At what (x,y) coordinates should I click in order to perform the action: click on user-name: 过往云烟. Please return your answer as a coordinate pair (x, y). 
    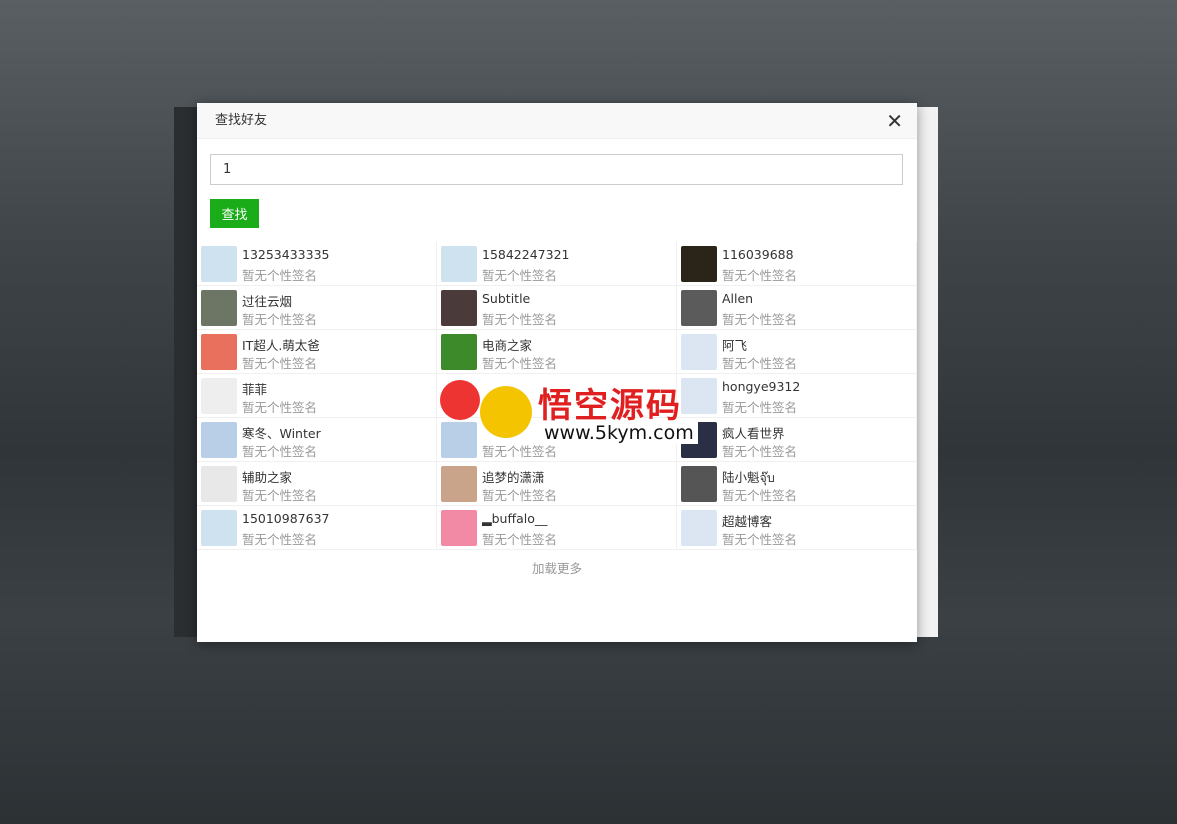
    Looking at the image, I should click on (267, 301).